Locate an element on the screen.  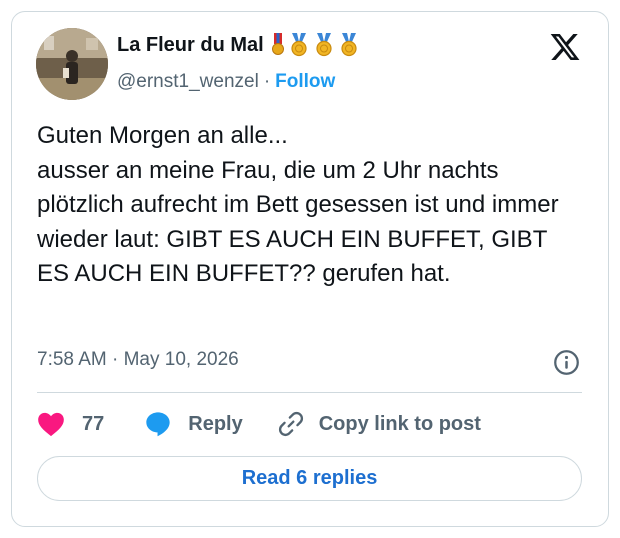
handle-row: @ernst1_wenzel · Follow is located at coordinates (226, 82).